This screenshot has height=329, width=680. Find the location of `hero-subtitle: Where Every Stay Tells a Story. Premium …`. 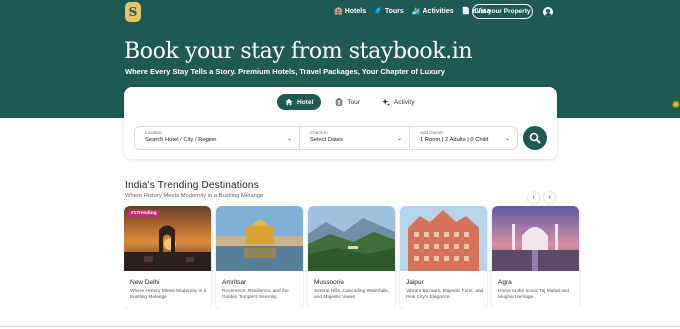

hero-subtitle: Where Every Stay Tells a Story. Premium … is located at coordinates (285, 71).